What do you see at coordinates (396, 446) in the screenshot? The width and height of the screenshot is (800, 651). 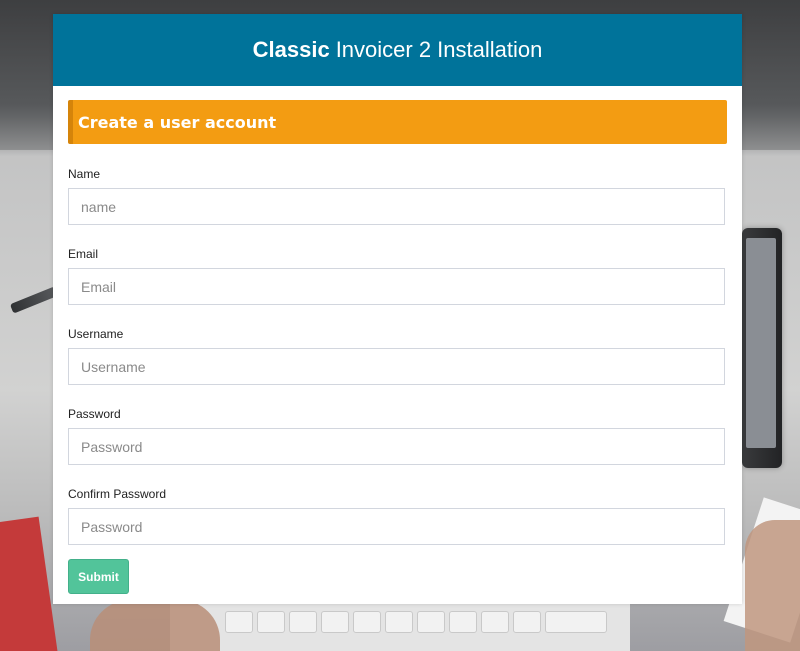 I see `password-input` at bounding box center [396, 446].